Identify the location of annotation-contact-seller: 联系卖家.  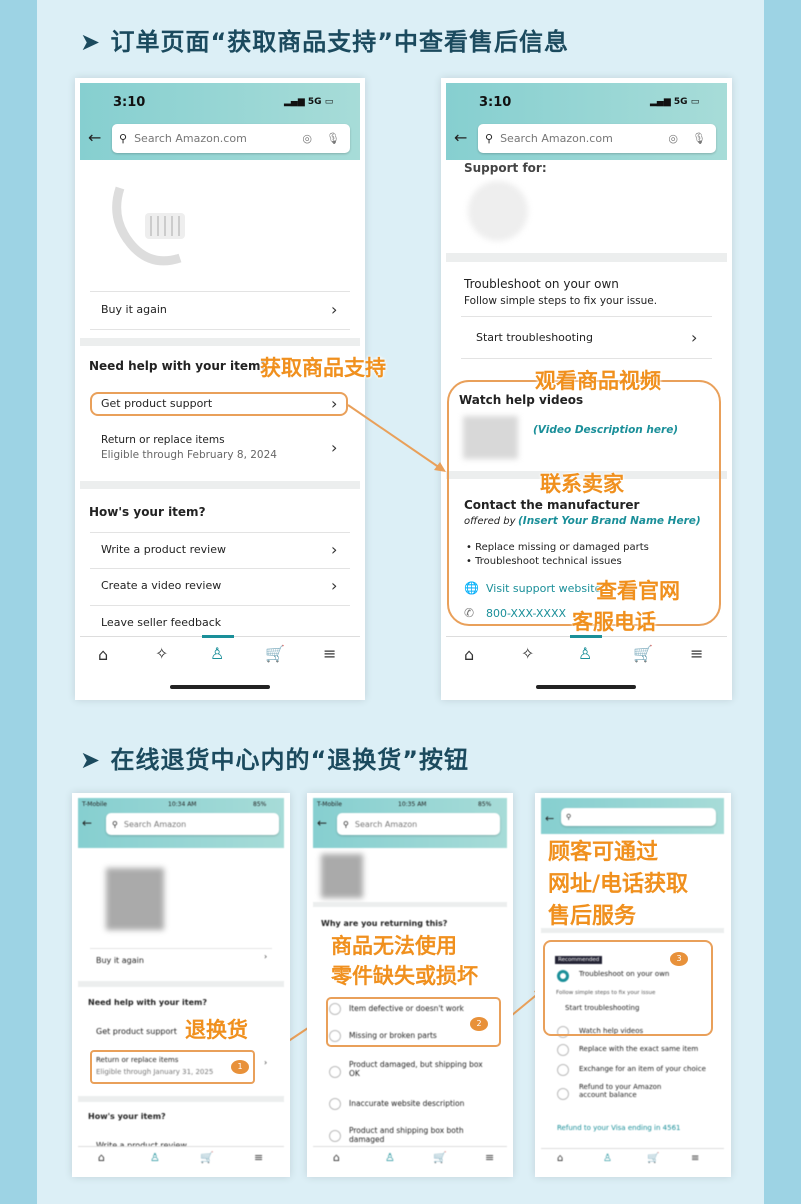
(582, 484).